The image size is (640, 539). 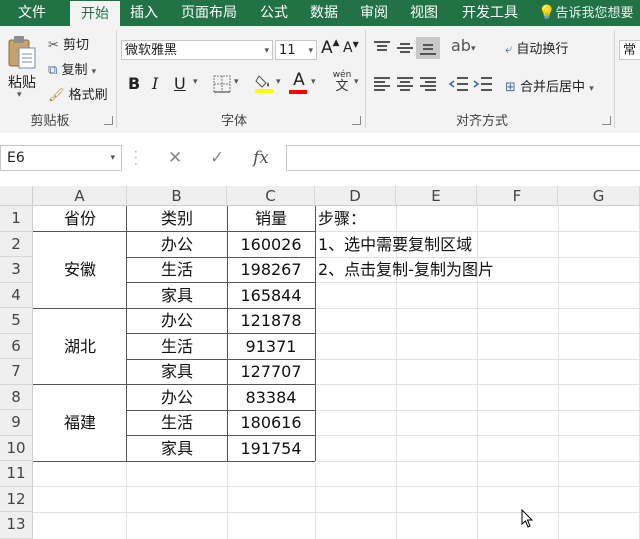 I want to click on table-cell-sales: 121878, so click(x=271, y=320).